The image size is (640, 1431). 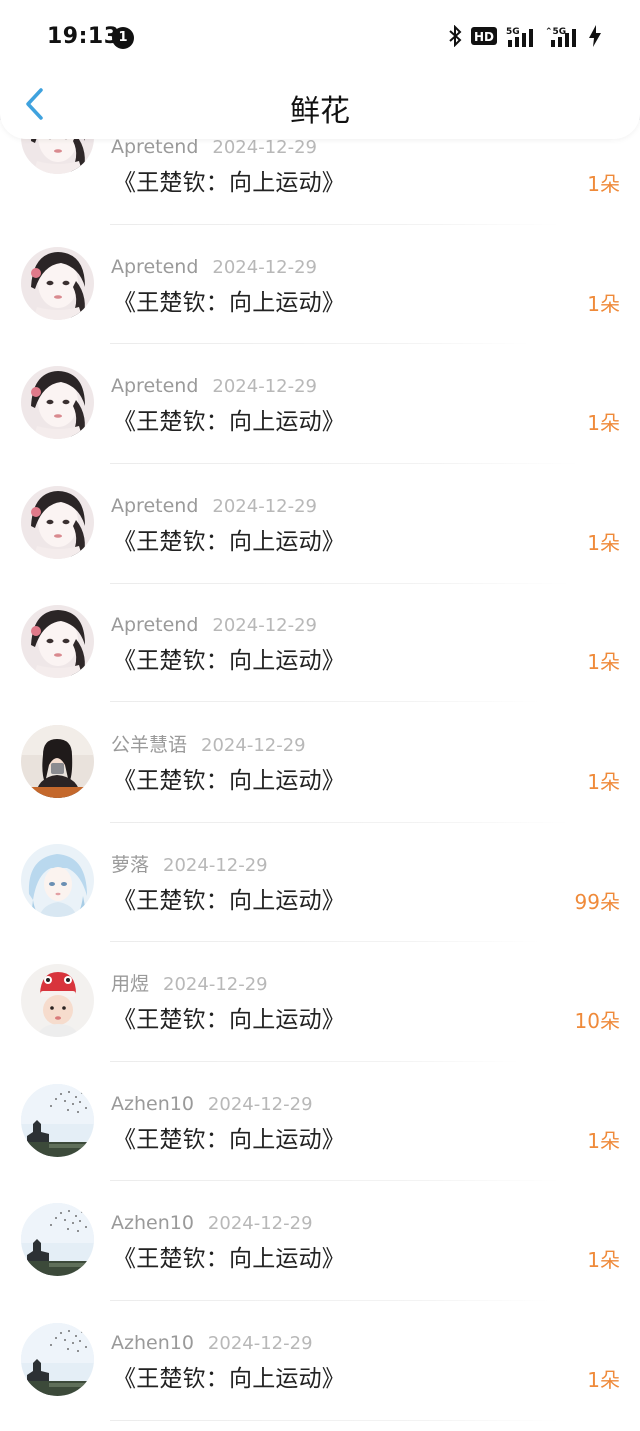 I want to click on item-meta: 用煜 2024-12-29, so click(x=189, y=984).